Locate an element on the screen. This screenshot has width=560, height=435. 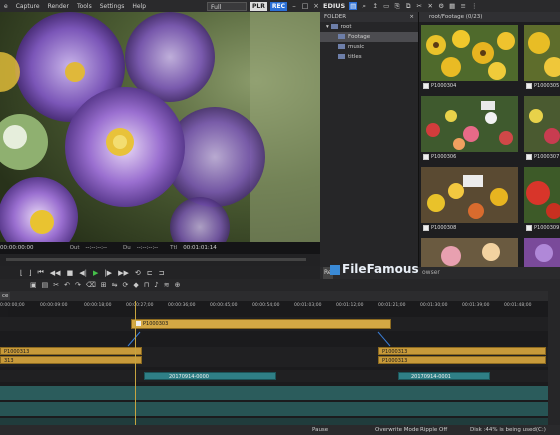
menu-settings: Settings is located at coordinates (112, 6).